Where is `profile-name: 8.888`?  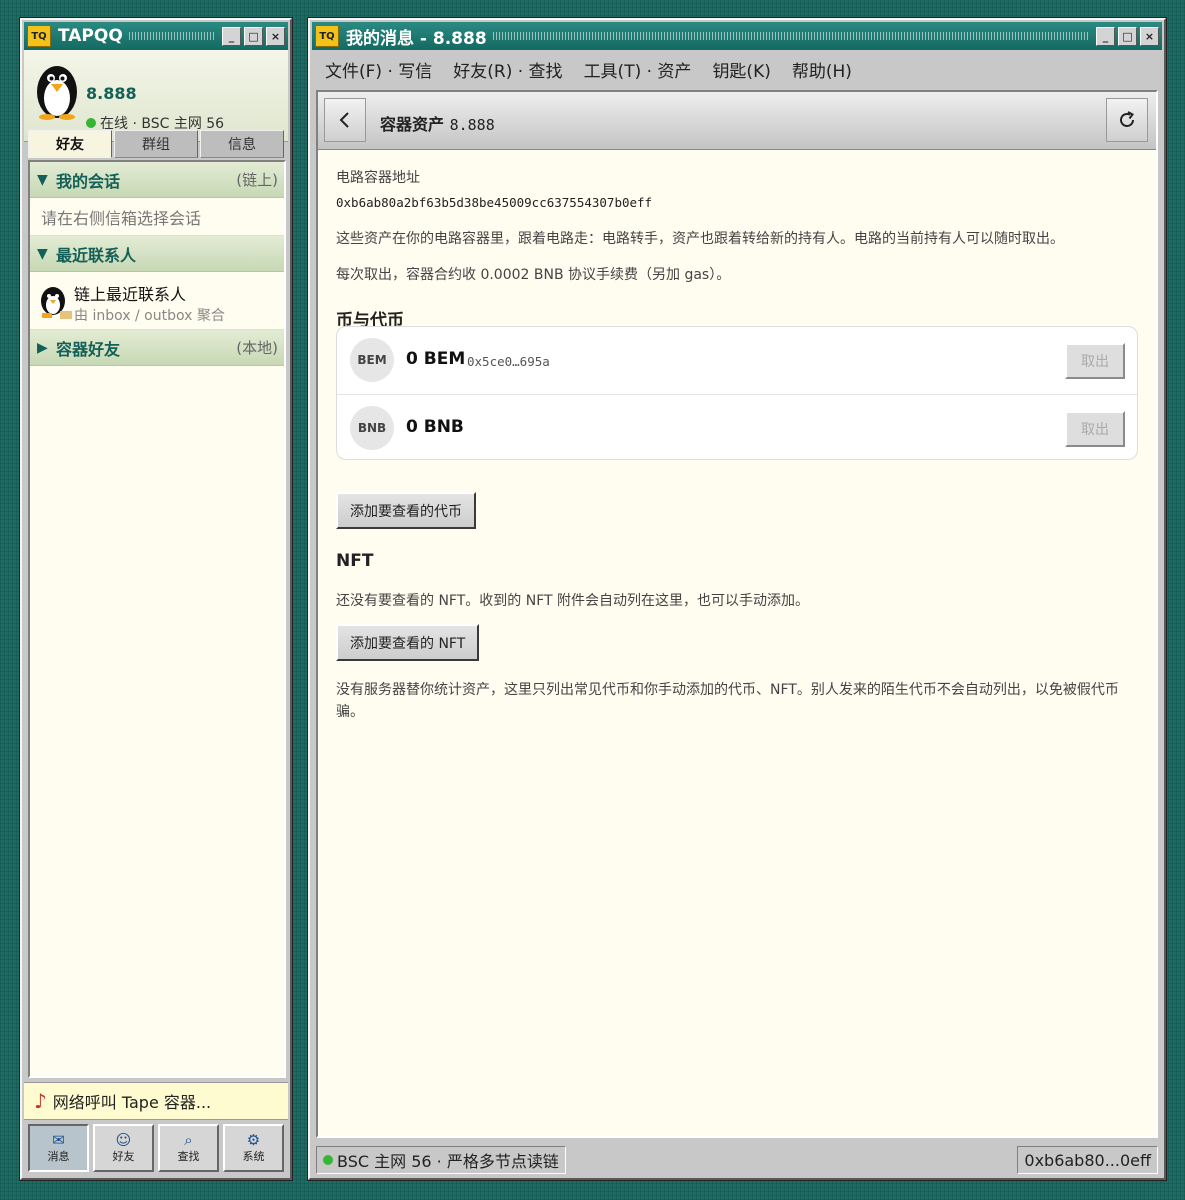 profile-name: 8.888 is located at coordinates (111, 93).